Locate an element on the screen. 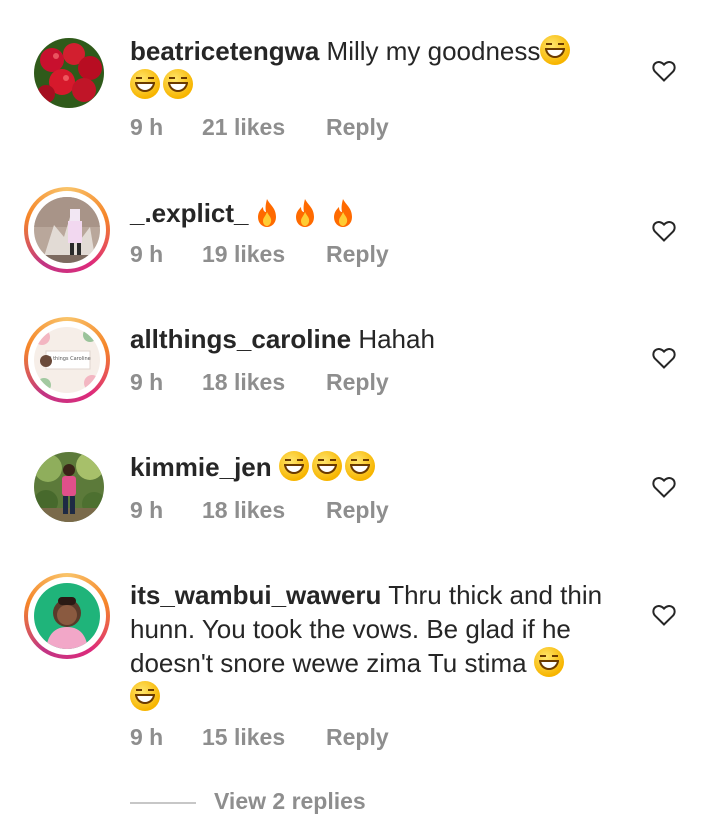  comment-text: beatricetengwa Milly my goodness is located at coordinates (380, 68).